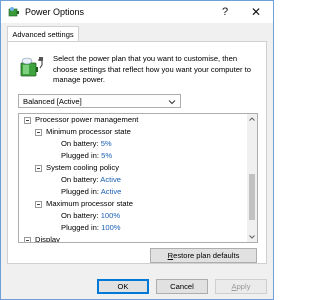 This screenshot has height=300, width=320. I want to click on tree-item-cooling-on-battery: On battery: Active, so click(91, 180).